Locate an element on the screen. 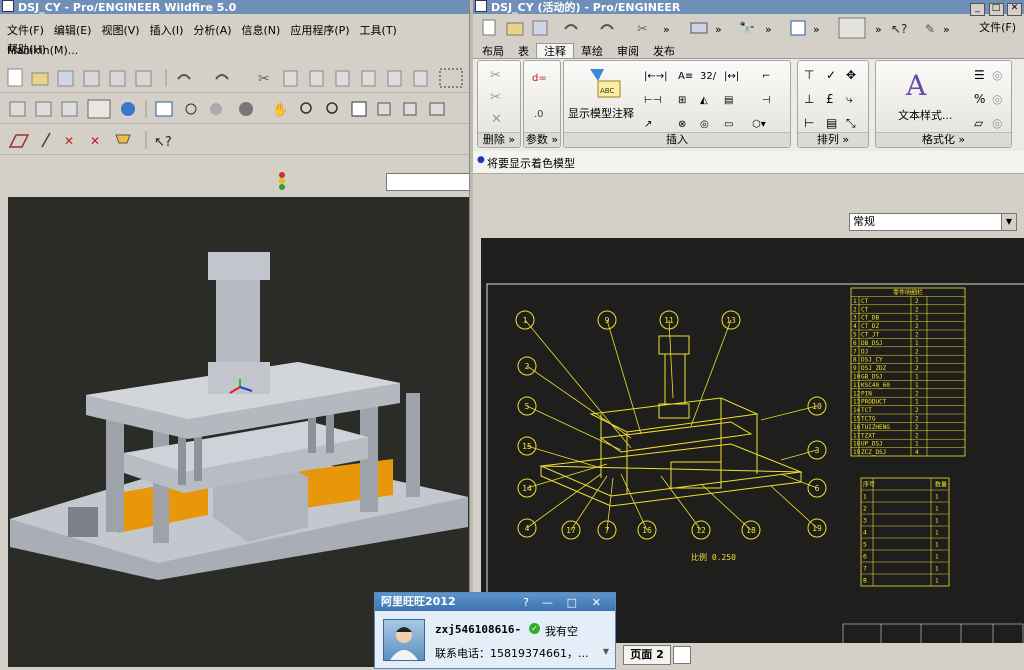 This screenshot has height=670, width=1024. quick-access-toolbar: ✂ » » 🔭 » » » ↖? ✎ » is located at coordinates (717, 28).